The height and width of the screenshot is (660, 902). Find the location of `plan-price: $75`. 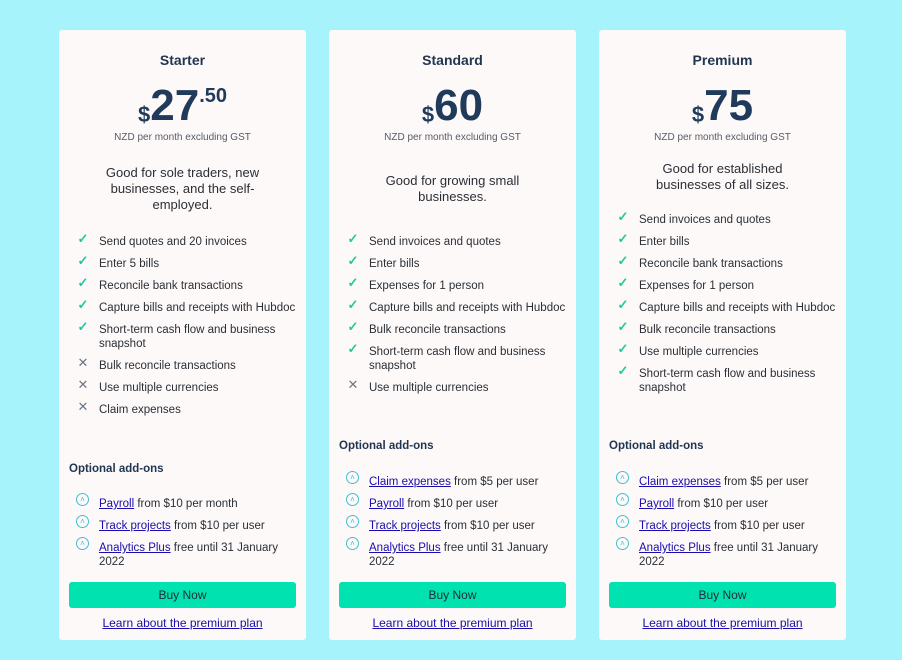

plan-price: $75 is located at coordinates (722, 106).